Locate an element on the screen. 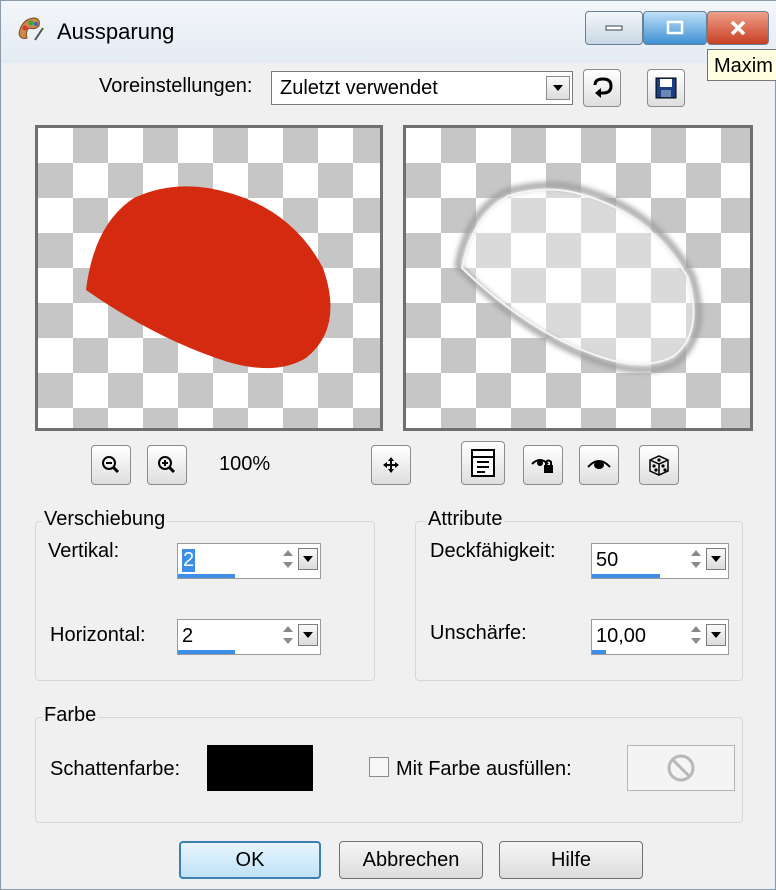 The height and width of the screenshot is (890, 776). close-icon is located at coordinates (738, 28).